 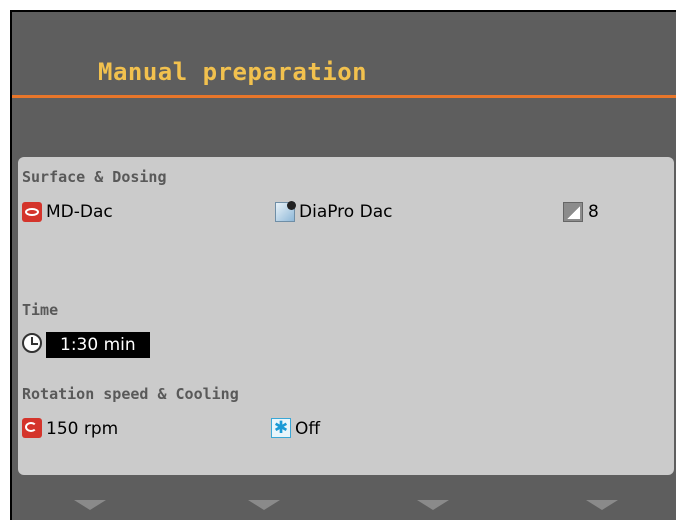 I want to click on rotation-speed-value: 150 rpm, so click(x=82, y=429).